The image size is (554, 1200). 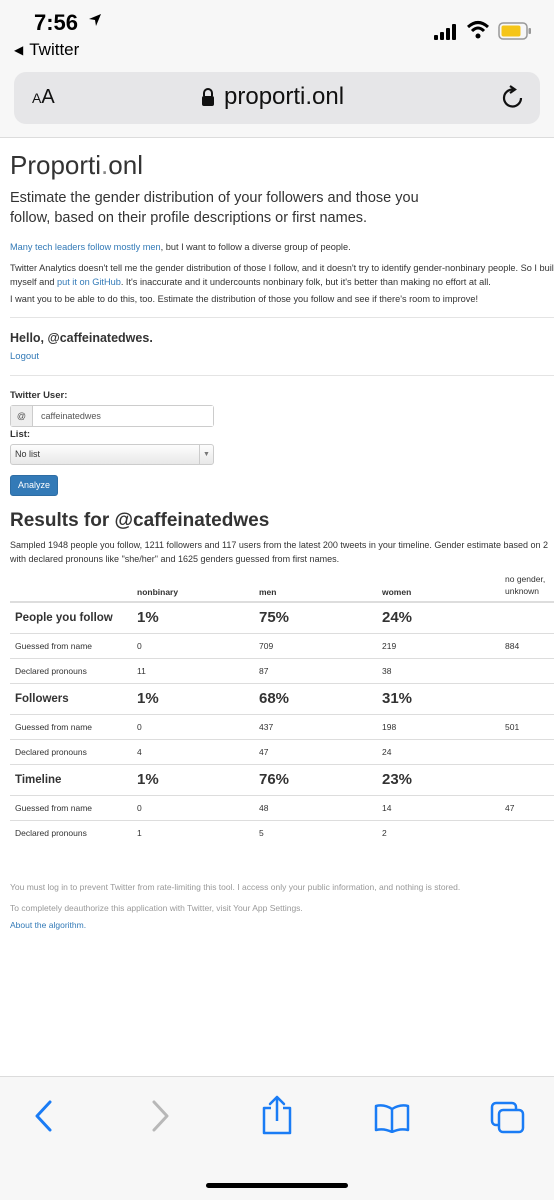 I want to click on logout-link: Logout, so click(x=24, y=356).